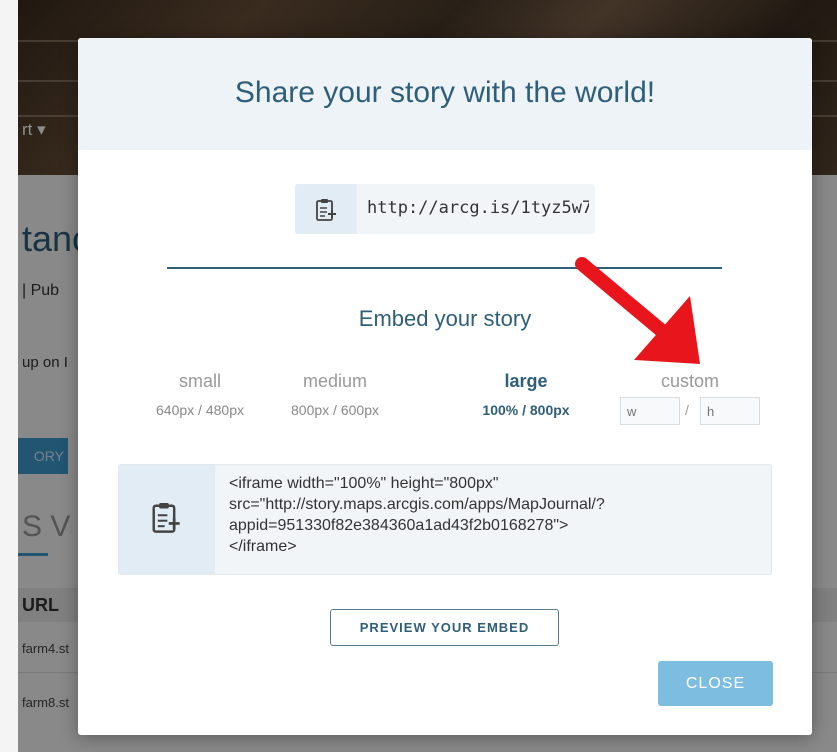  Describe the element at coordinates (200, 410) in the screenshot. I see `size-dimensions: 640px / 480px` at that location.